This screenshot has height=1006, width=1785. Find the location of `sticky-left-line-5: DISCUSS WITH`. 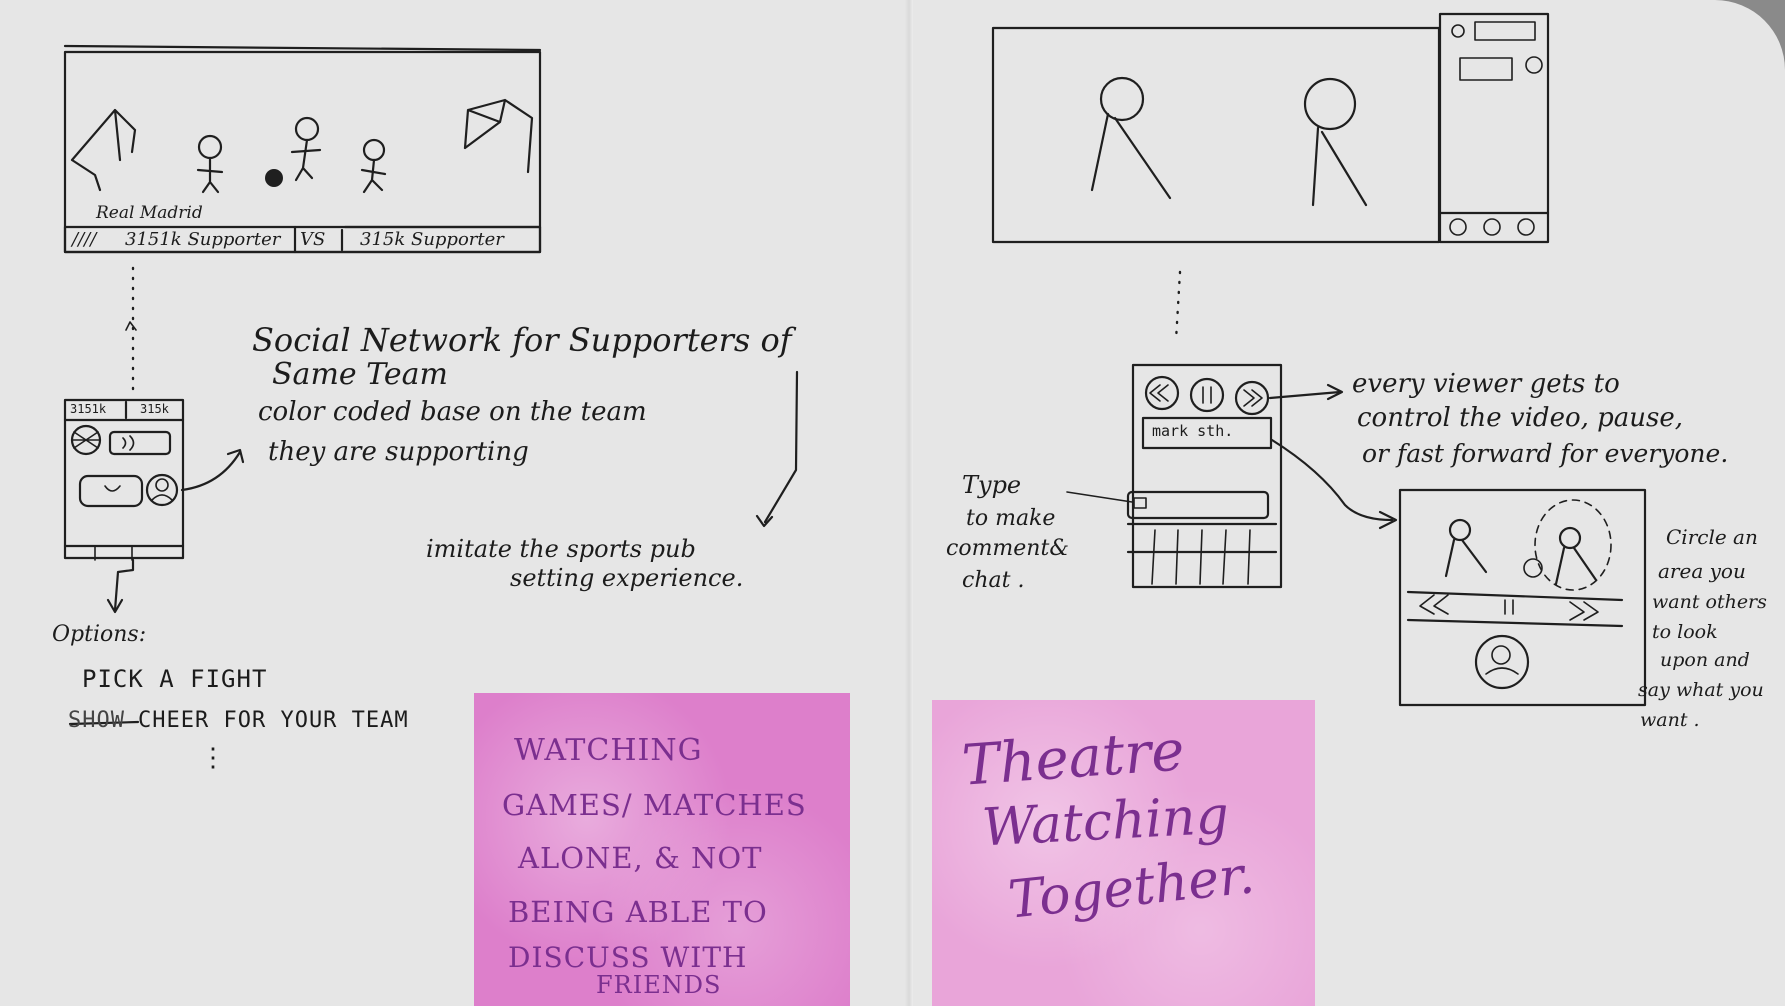

sticky-left-line-5: DISCUSS WITH is located at coordinates (628, 957).